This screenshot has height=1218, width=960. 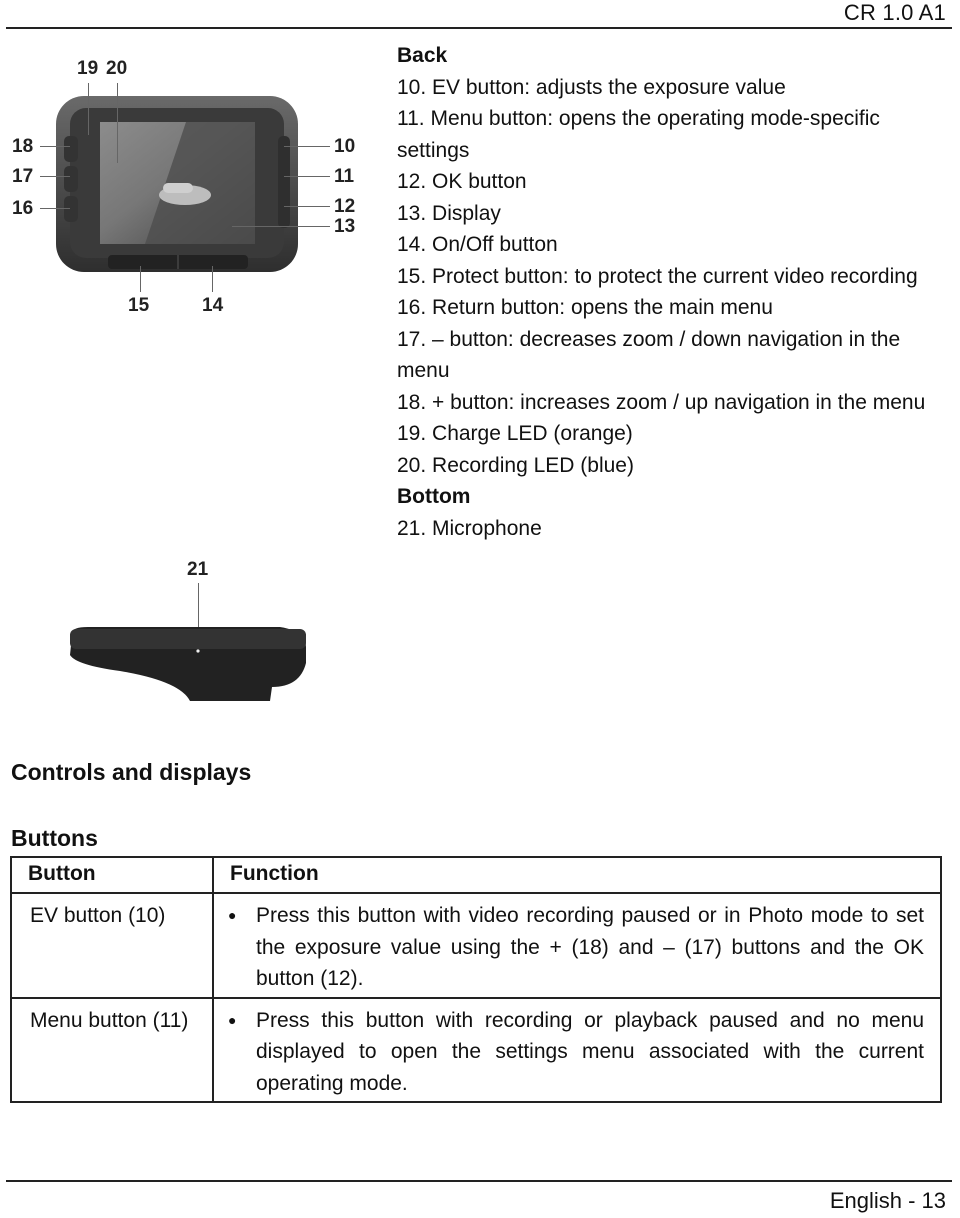 What do you see at coordinates (213, 305) in the screenshot?
I see `callout-14: 14` at bounding box center [213, 305].